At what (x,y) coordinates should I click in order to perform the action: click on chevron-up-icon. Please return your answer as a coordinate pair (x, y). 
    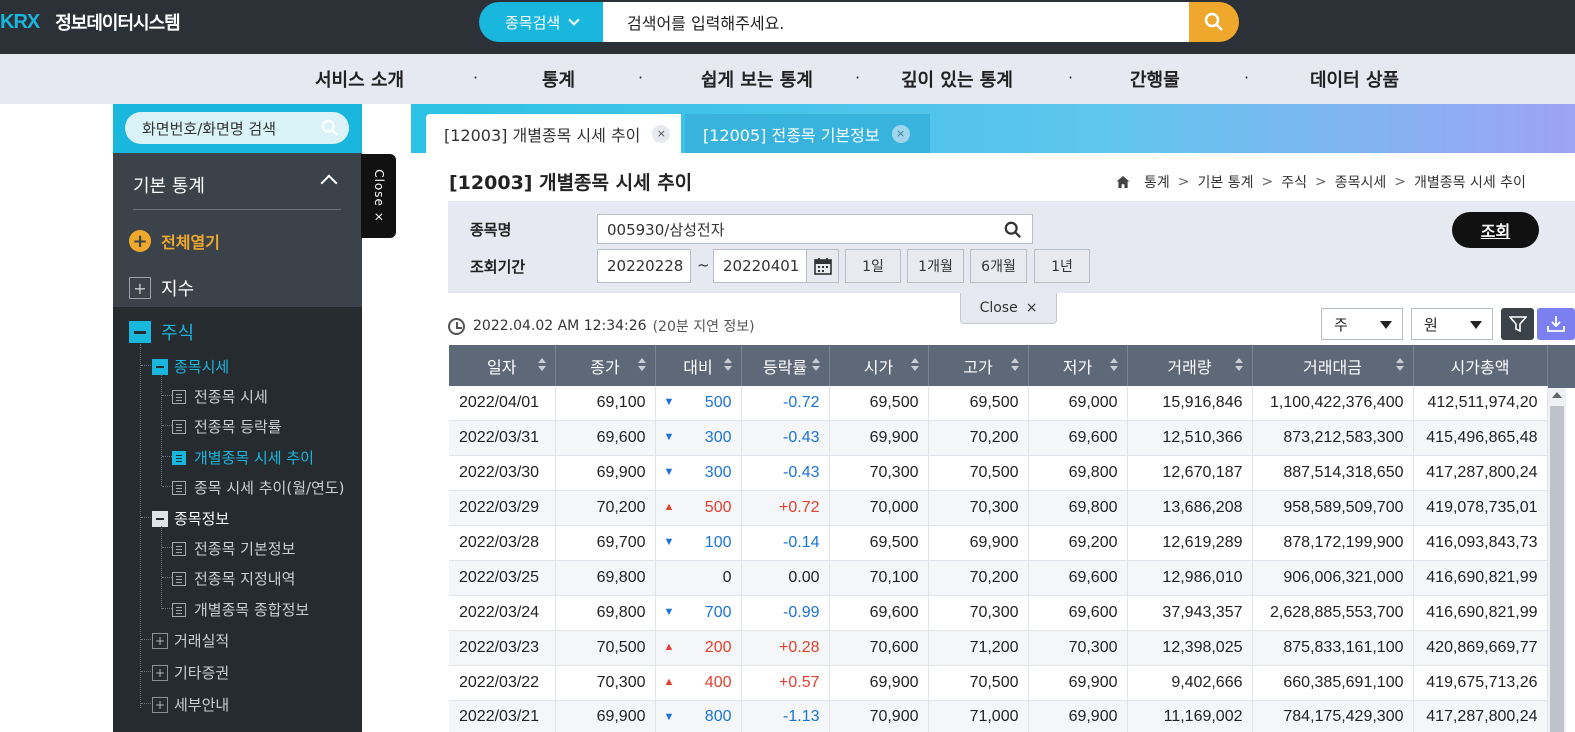
    Looking at the image, I should click on (329, 183).